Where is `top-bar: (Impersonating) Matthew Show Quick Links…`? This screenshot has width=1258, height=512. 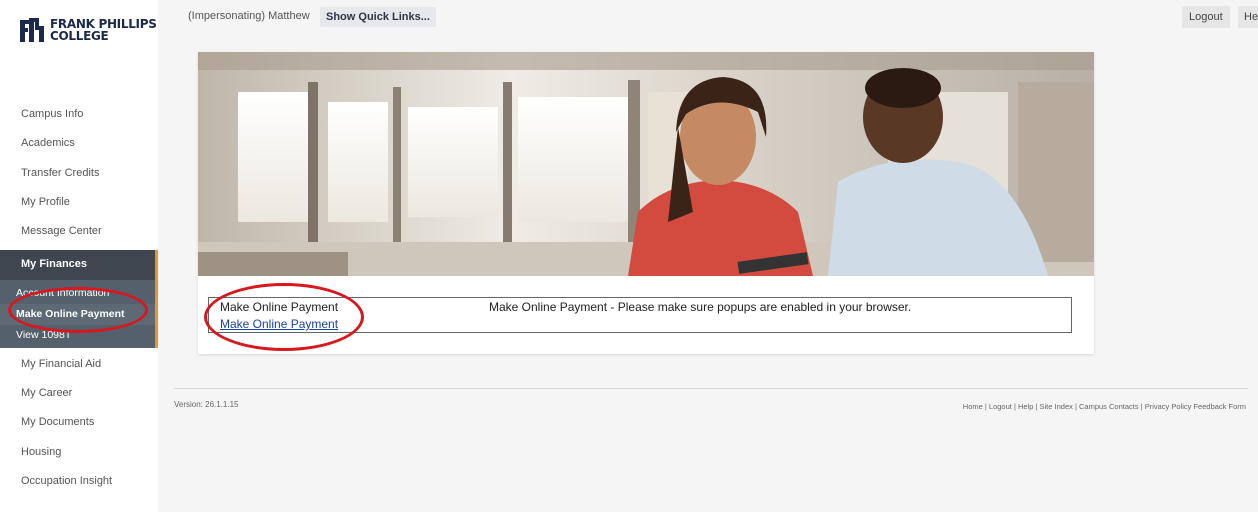 top-bar: (Impersonating) Matthew Show Quick Links… is located at coordinates (708, 17).